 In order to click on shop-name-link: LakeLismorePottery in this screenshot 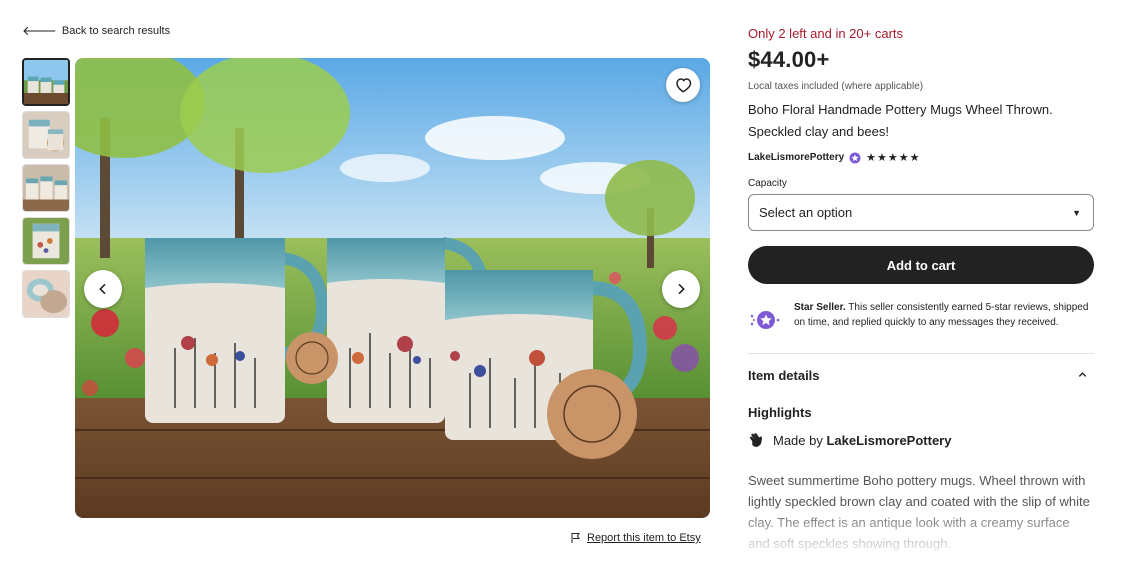, I will do `click(796, 157)`.